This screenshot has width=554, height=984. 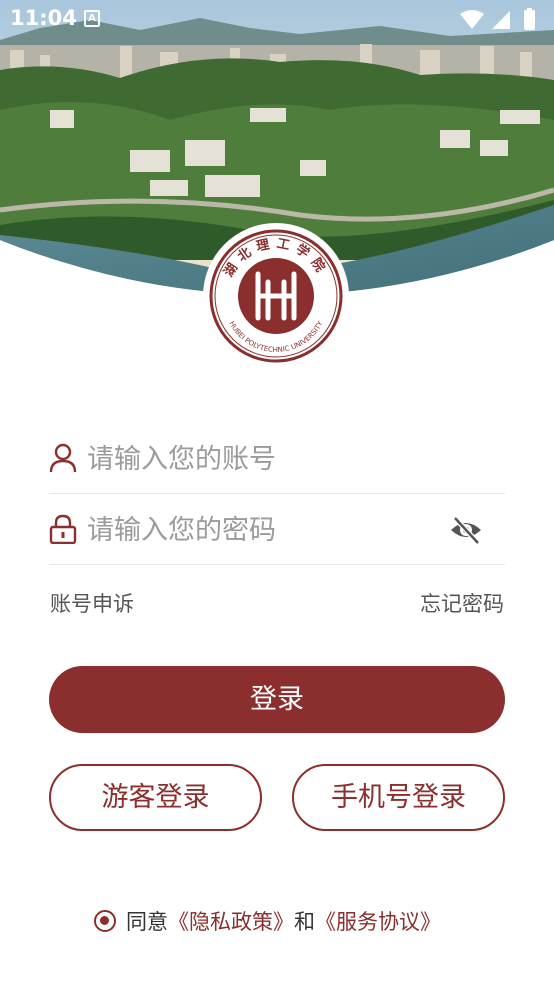 What do you see at coordinates (378, 921) in the screenshot?
I see `service-agreement-link: 《服务协议》` at bounding box center [378, 921].